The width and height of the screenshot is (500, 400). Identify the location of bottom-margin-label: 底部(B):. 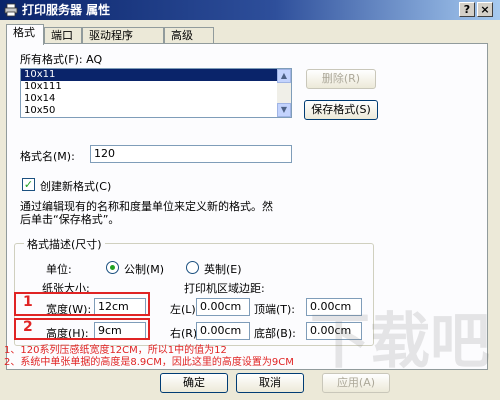
(275, 333).